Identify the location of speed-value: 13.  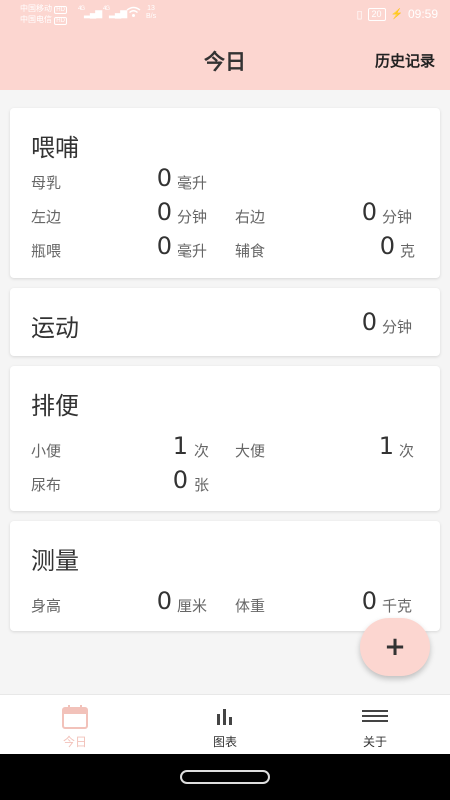
(151, 8).